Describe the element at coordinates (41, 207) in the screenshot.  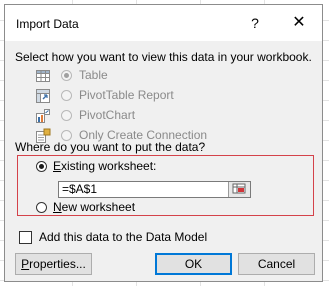
I see `new-worksheet-radio` at that location.